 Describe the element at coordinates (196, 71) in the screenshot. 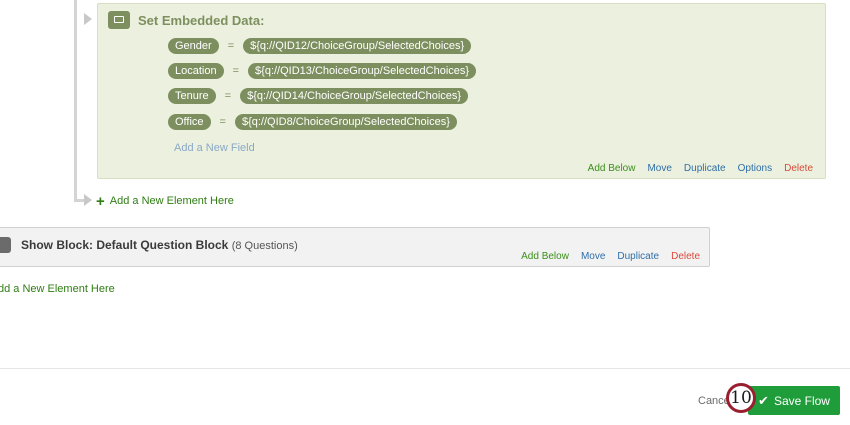

I see `field-name-pill: Location` at that location.